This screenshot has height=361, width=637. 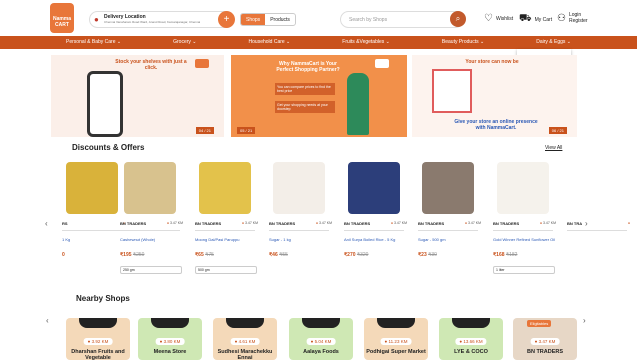 I want to click on banner-text: Stock your shelves with just a click., so click(x=151, y=65).